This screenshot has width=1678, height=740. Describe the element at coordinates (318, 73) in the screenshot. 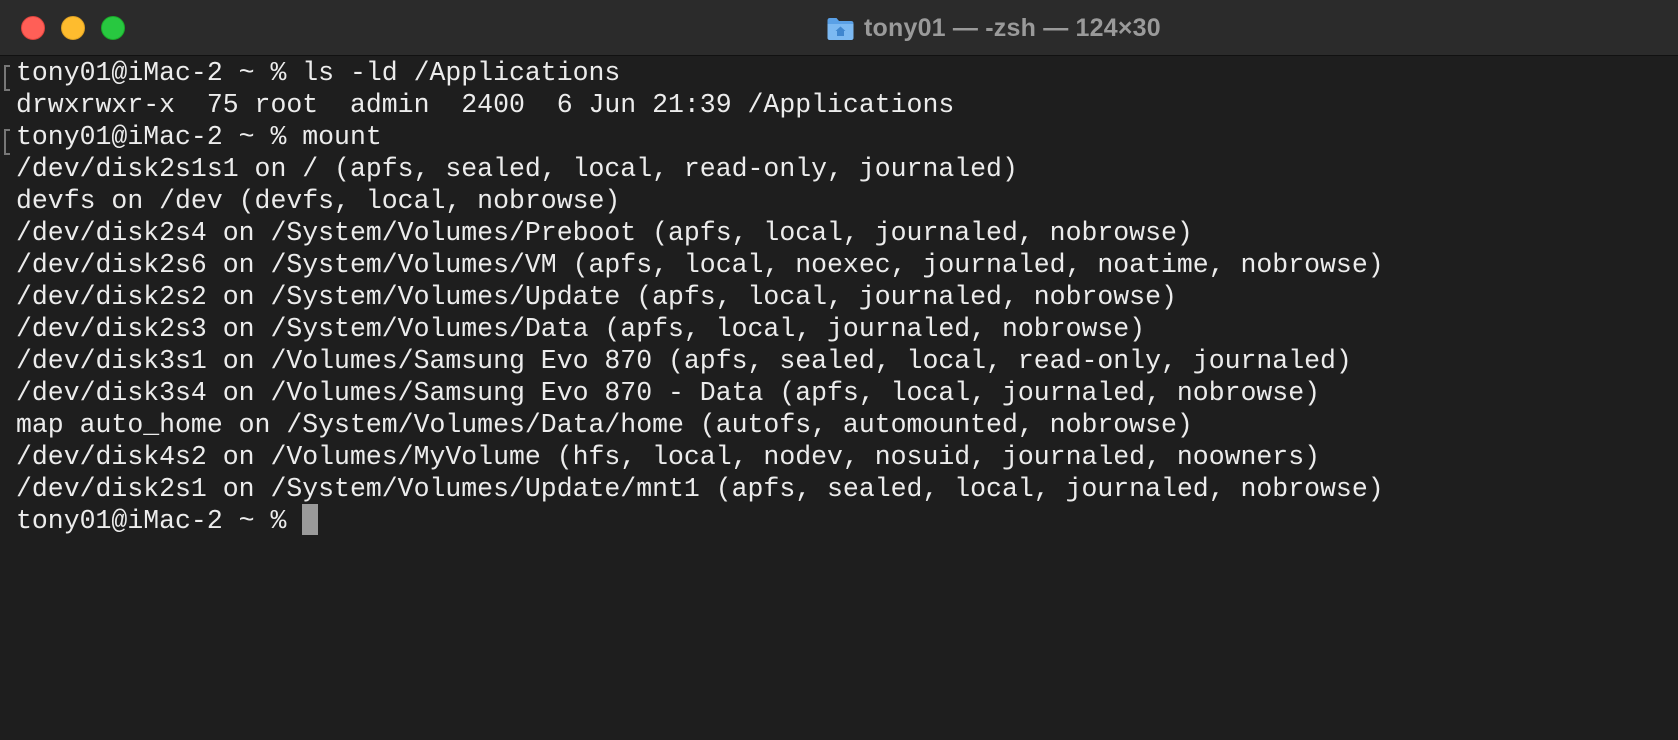

I see `terminal-line: tony01@iMac-2 ~ % ls -ld /Applications` at that location.